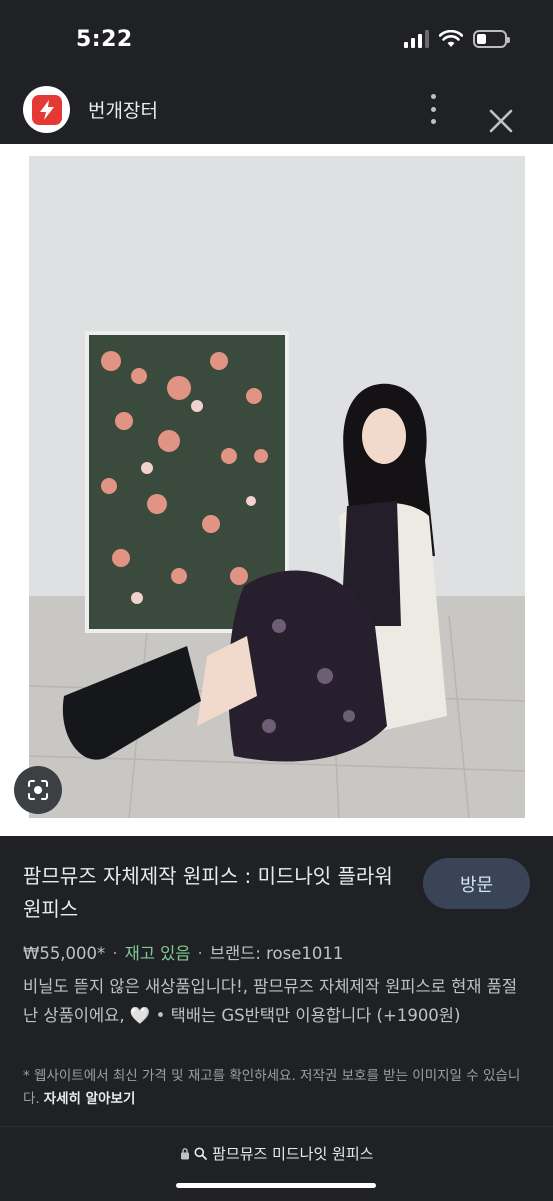 The image size is (553, 1201). I want to click on lens-icon, so click(38, 790).